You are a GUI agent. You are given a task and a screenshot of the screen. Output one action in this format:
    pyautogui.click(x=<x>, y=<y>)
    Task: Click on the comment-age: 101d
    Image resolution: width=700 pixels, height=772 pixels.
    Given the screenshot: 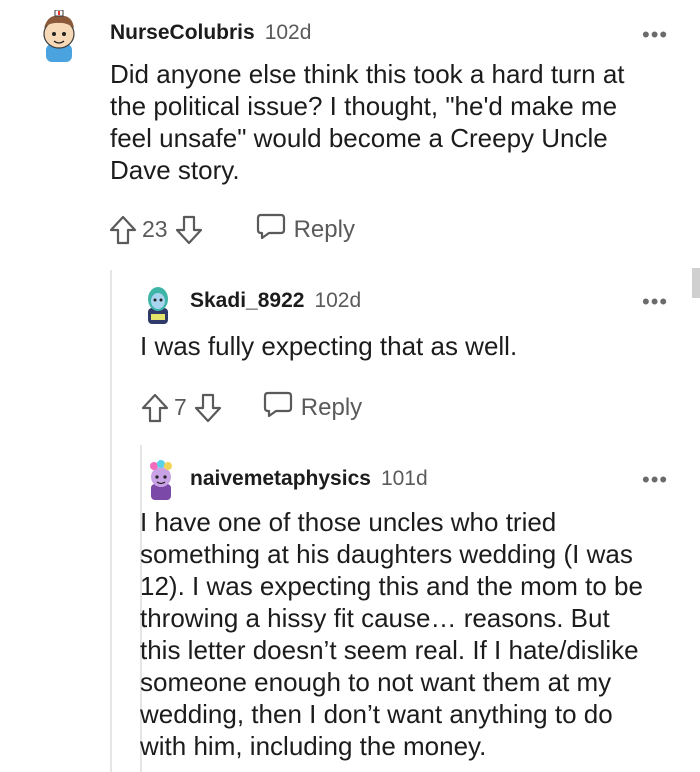 What is the action you would take?
    pyautogui.click(x=404, y=478)
    